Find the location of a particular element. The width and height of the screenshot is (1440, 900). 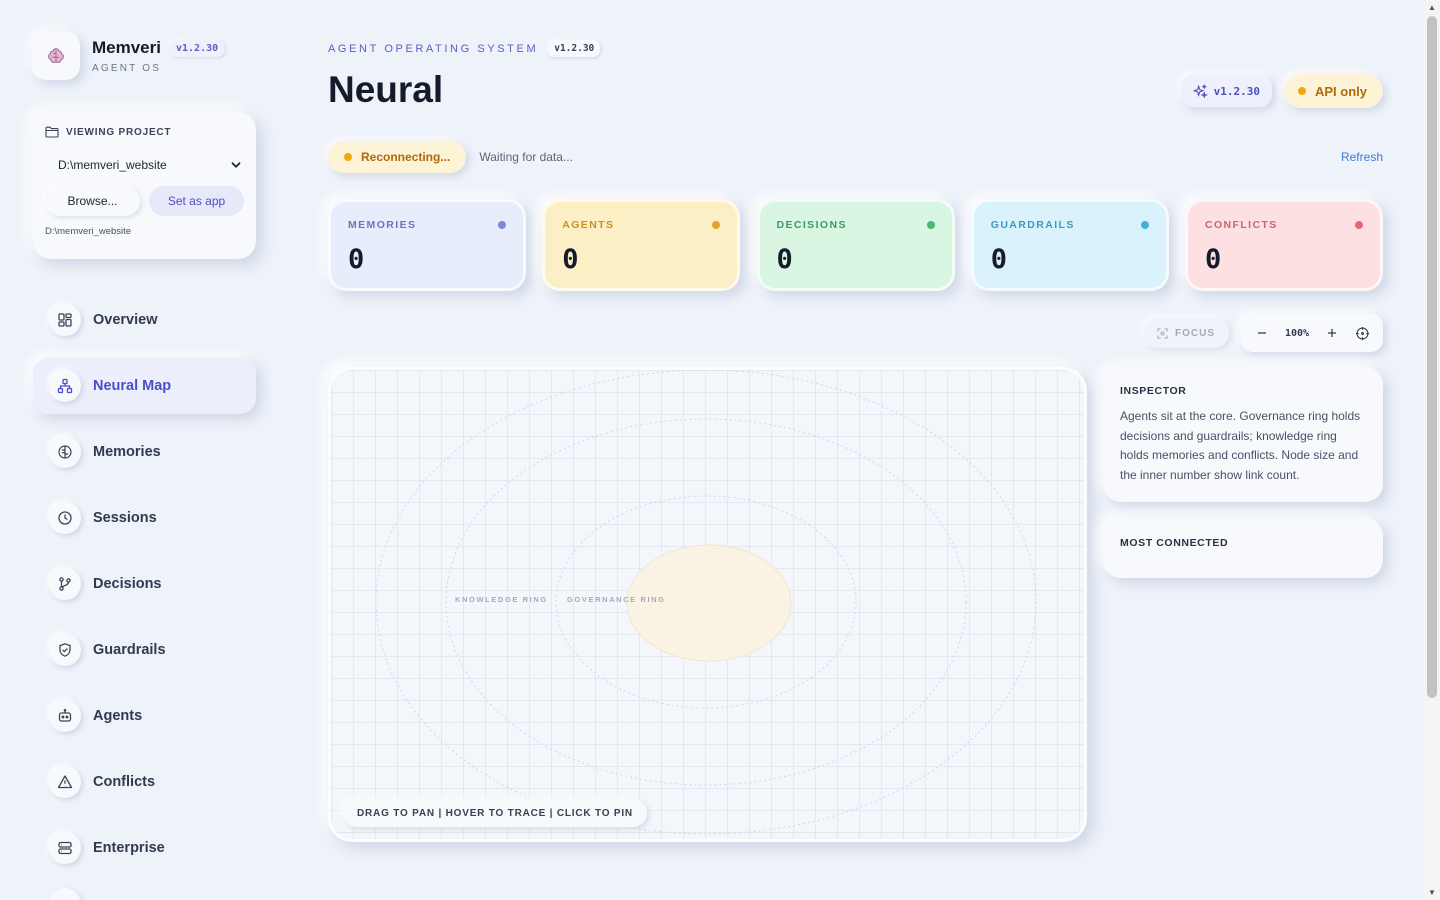

server-icon is located at coordinates (65, 848).